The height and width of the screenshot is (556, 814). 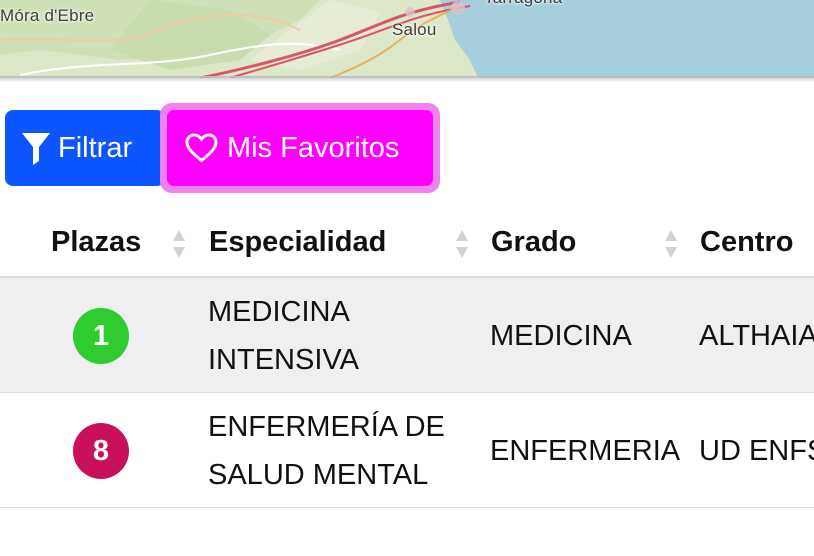 What do you see at coordinates (561, 336) in the screenshot?
I see `grado-cell: MEDICINA` at bounding box center [561, 336].